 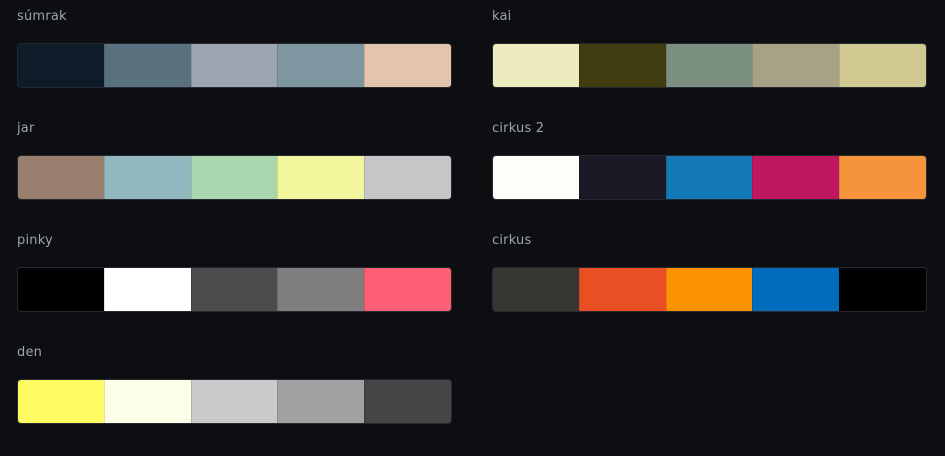 I want to click on palette-name: kai, so click(x=502, y=16).